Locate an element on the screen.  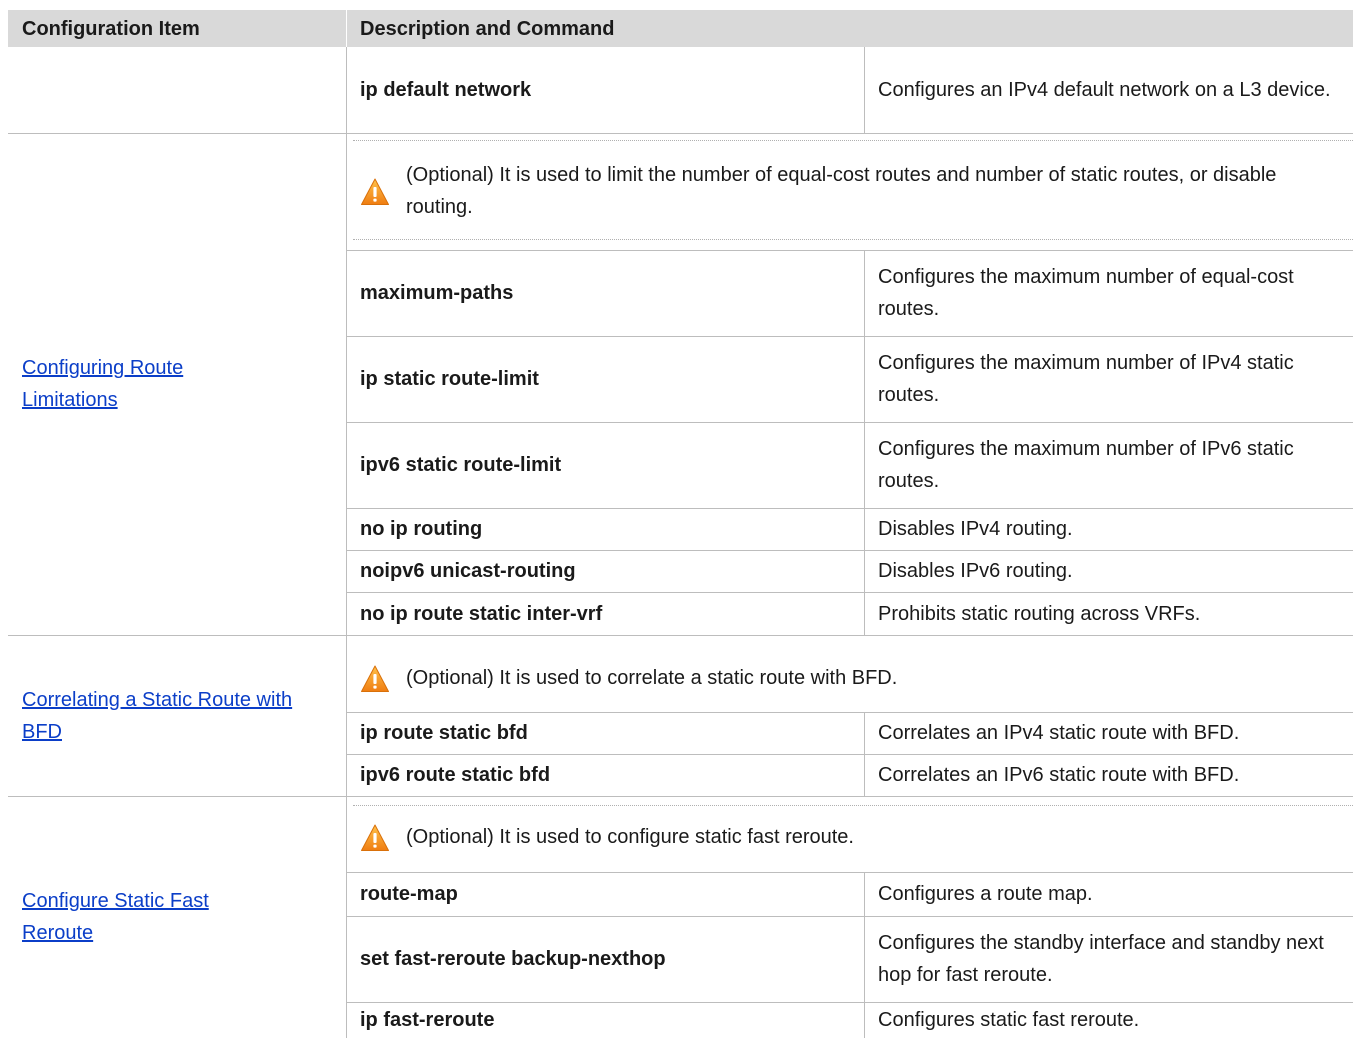
description-cell: Configures static fast reroute. is located at coordinates (1009, 1020).